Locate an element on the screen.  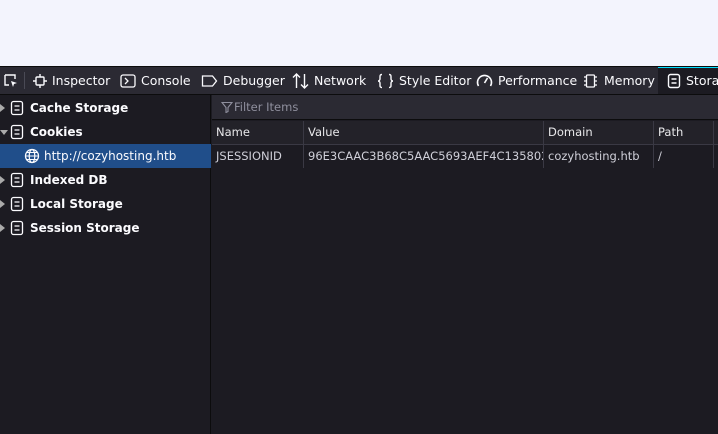
tab-network: Network is located at coordinates (329, 80).